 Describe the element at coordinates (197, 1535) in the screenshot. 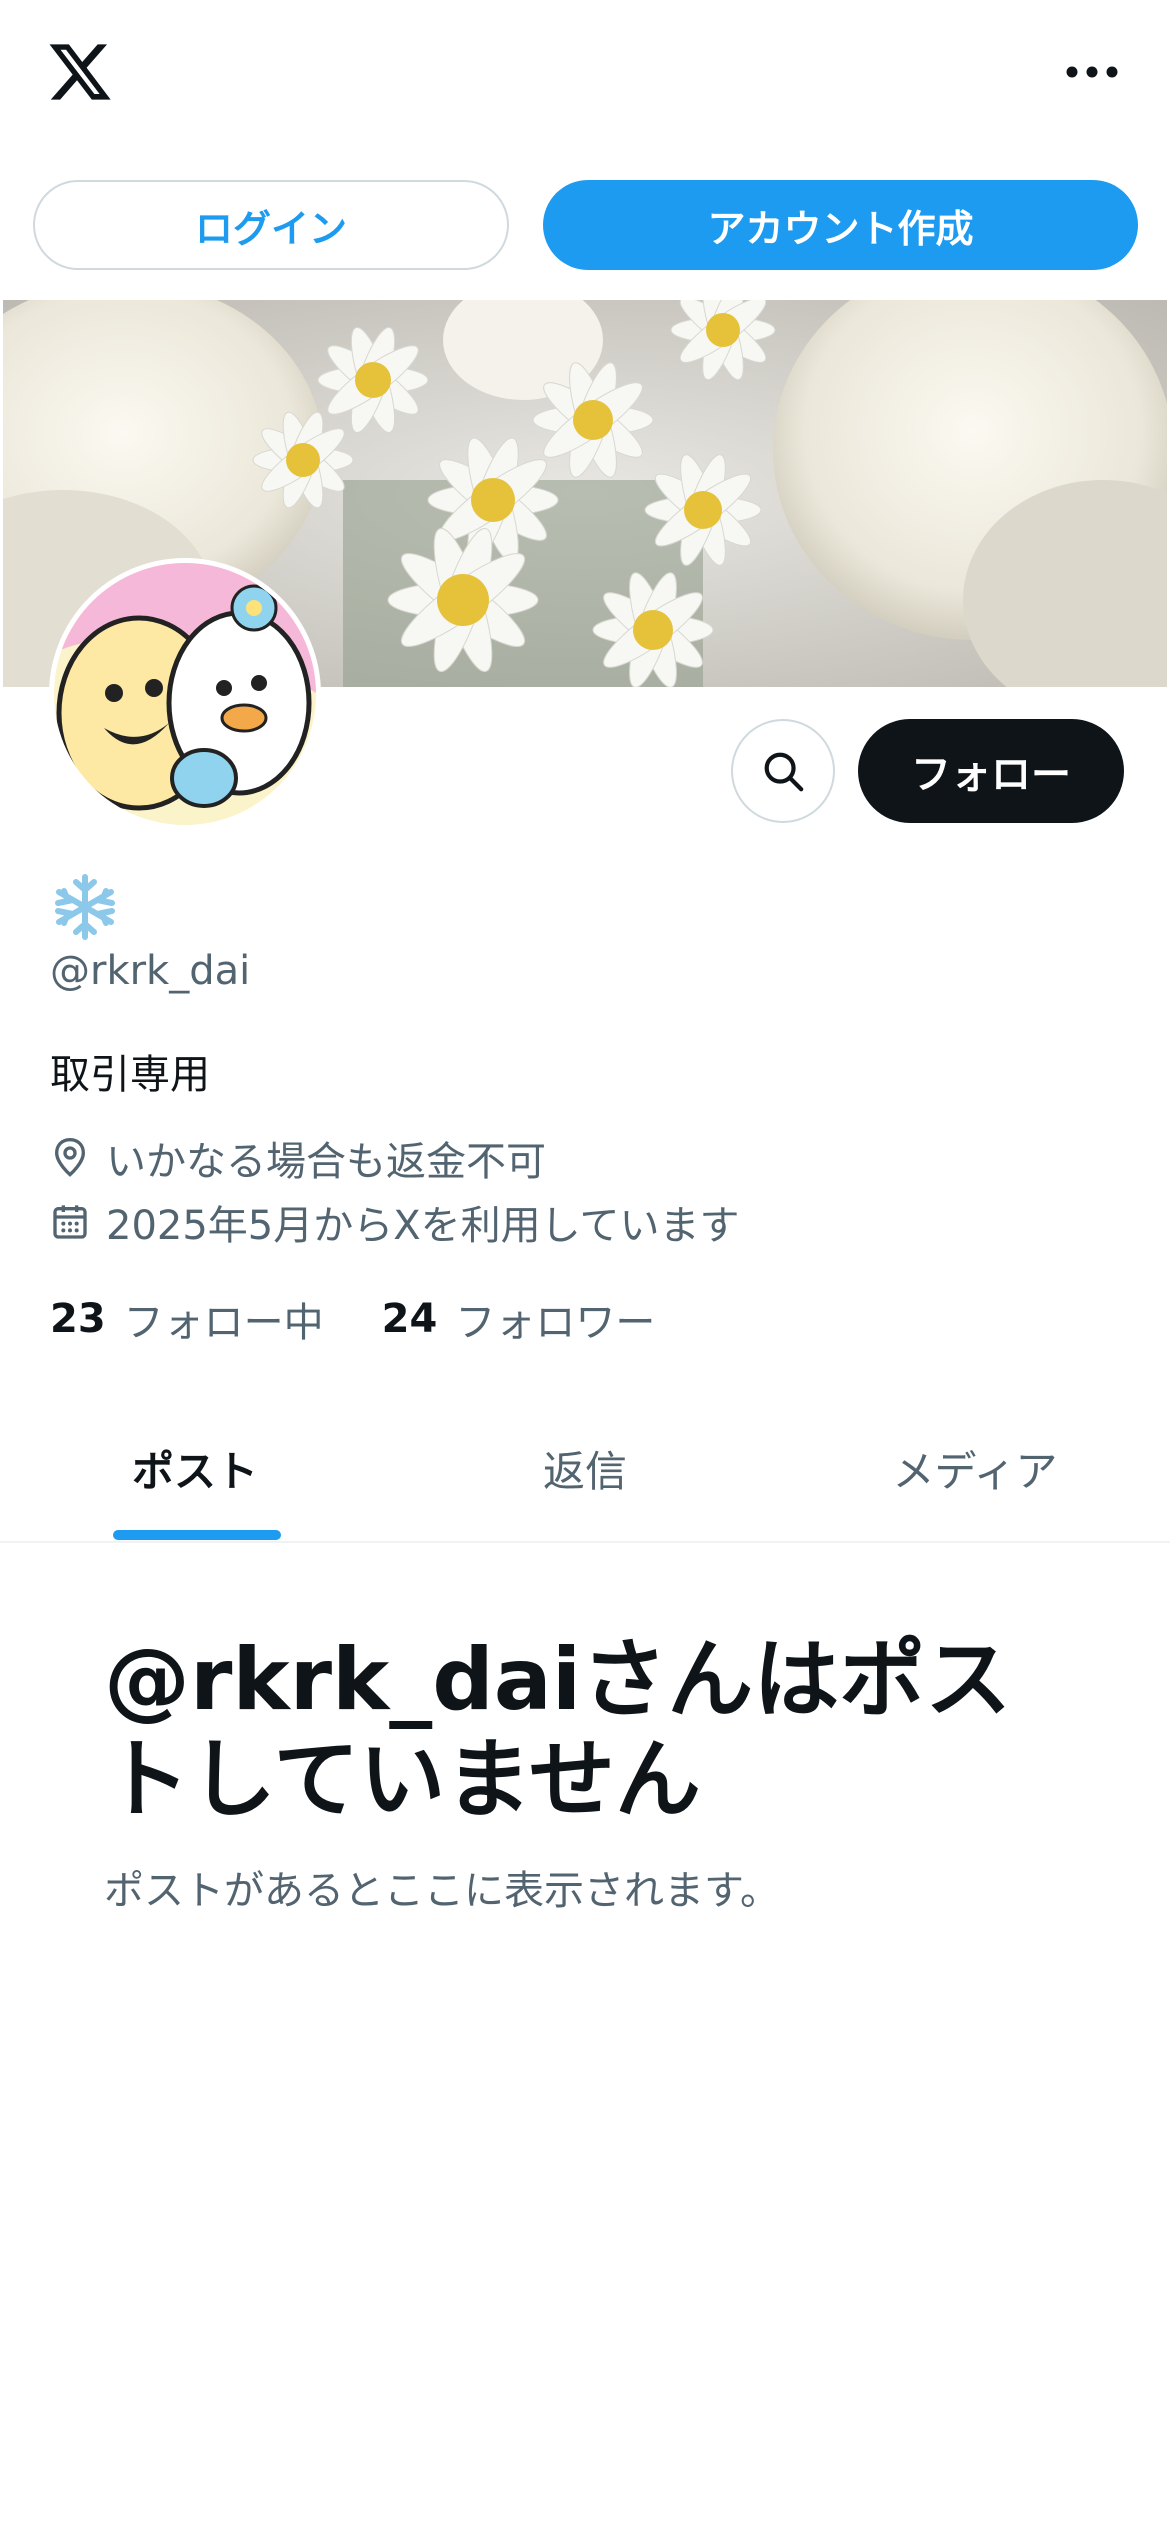

I see `active-tab-indicator` at that location.